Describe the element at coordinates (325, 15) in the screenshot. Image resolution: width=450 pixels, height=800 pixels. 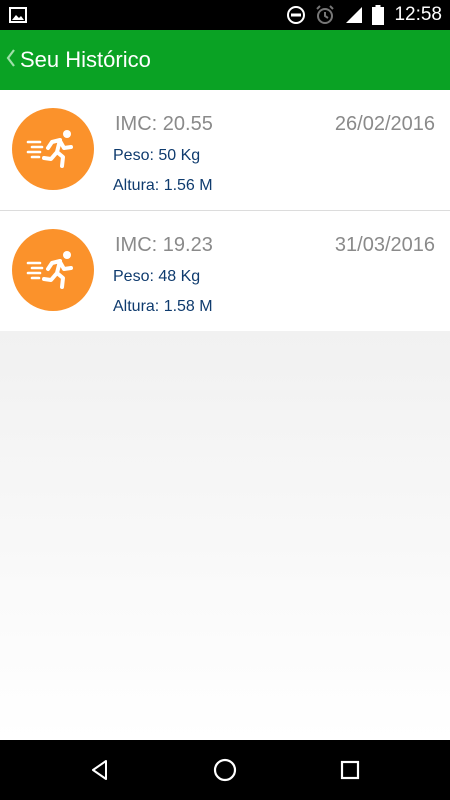
I see `alarm-icon` at that location.